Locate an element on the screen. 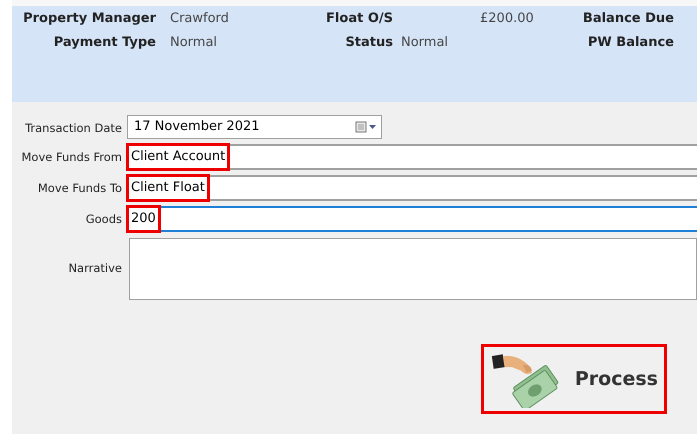  field-label: Narrative is located at coordinates (94, 268).